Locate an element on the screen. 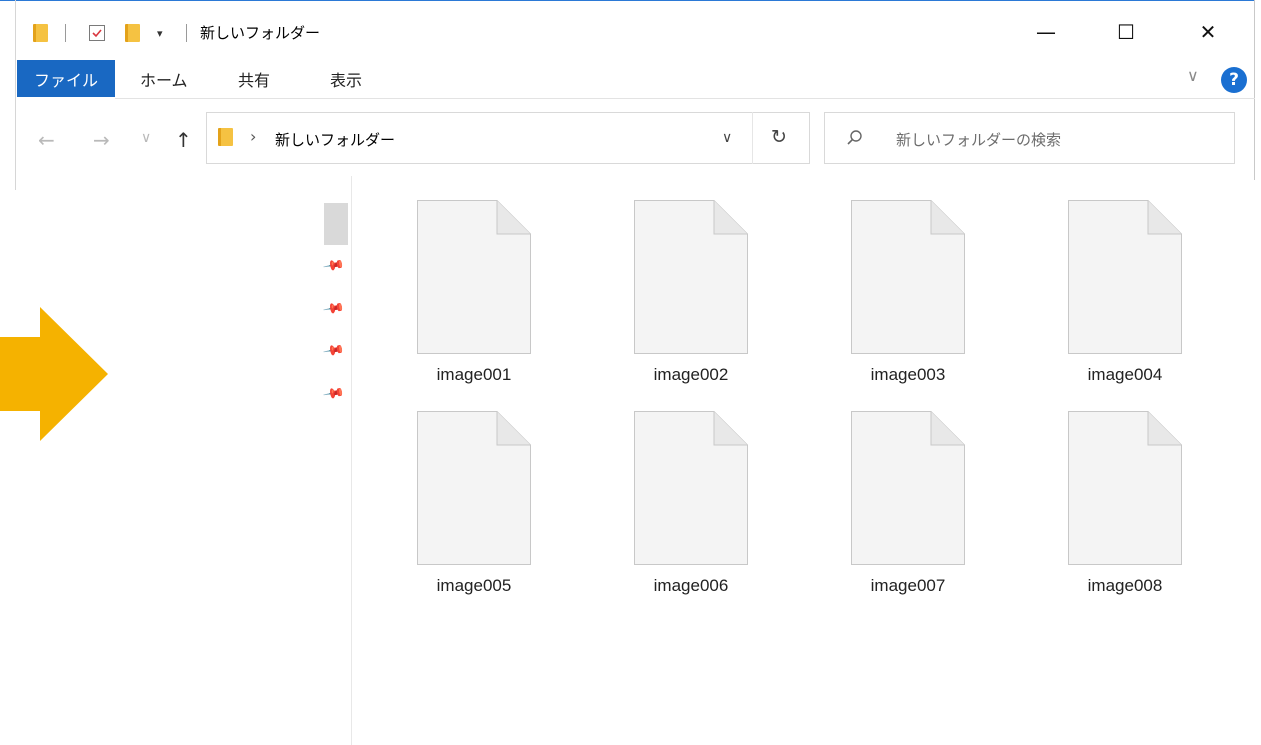  file-item: image001 is located at coordinates (474, 292).